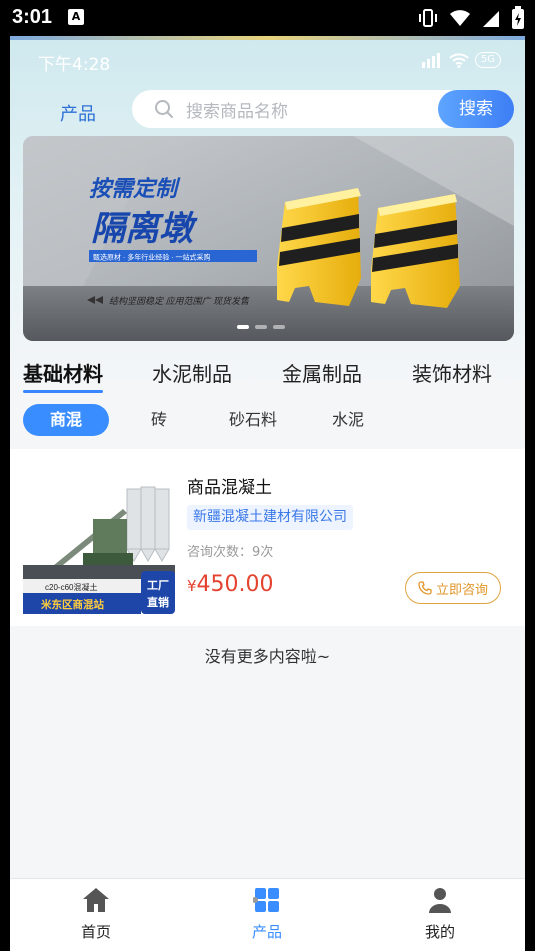 The width and height of the screenshot is (535, 951). What do you see at coordinates (74, 65) in the screenshot?
I see `embedded-clock: 下午4:28` at bounding box center [74, 65].